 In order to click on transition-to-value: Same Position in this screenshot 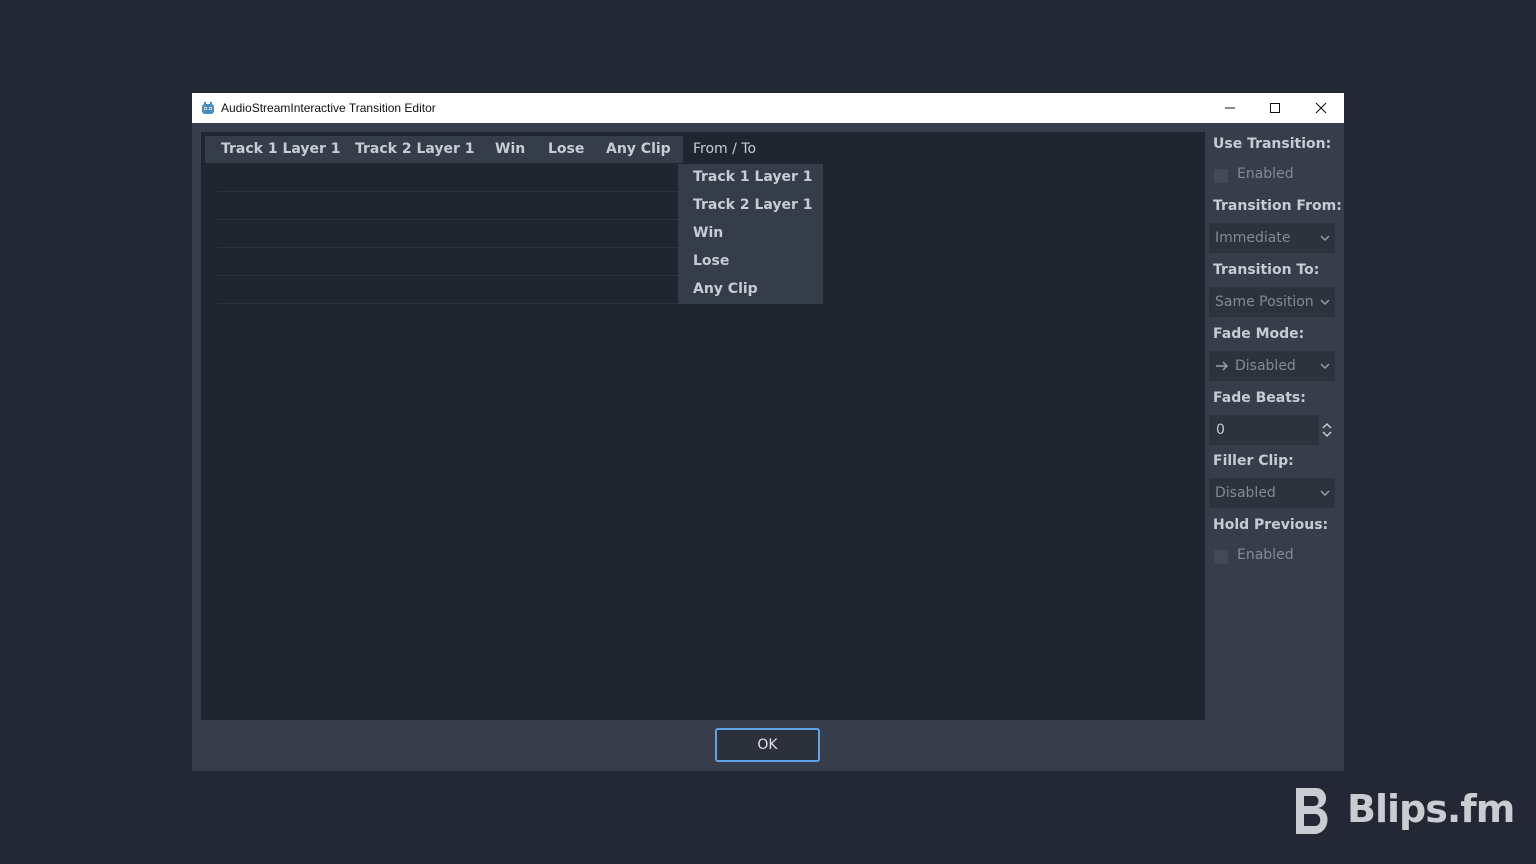, I will do `click(1264, 302)`.